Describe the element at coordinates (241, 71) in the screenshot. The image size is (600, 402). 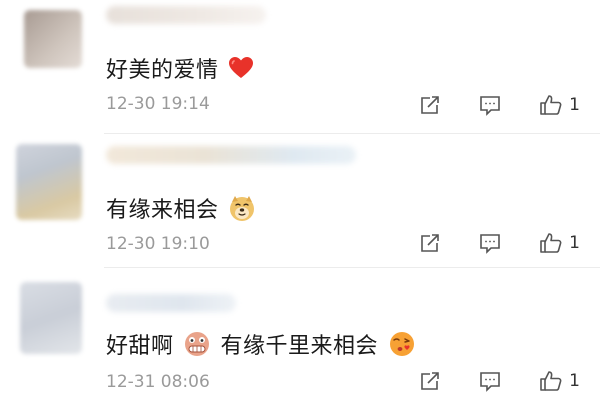
I see `heart-emoji` at that location.